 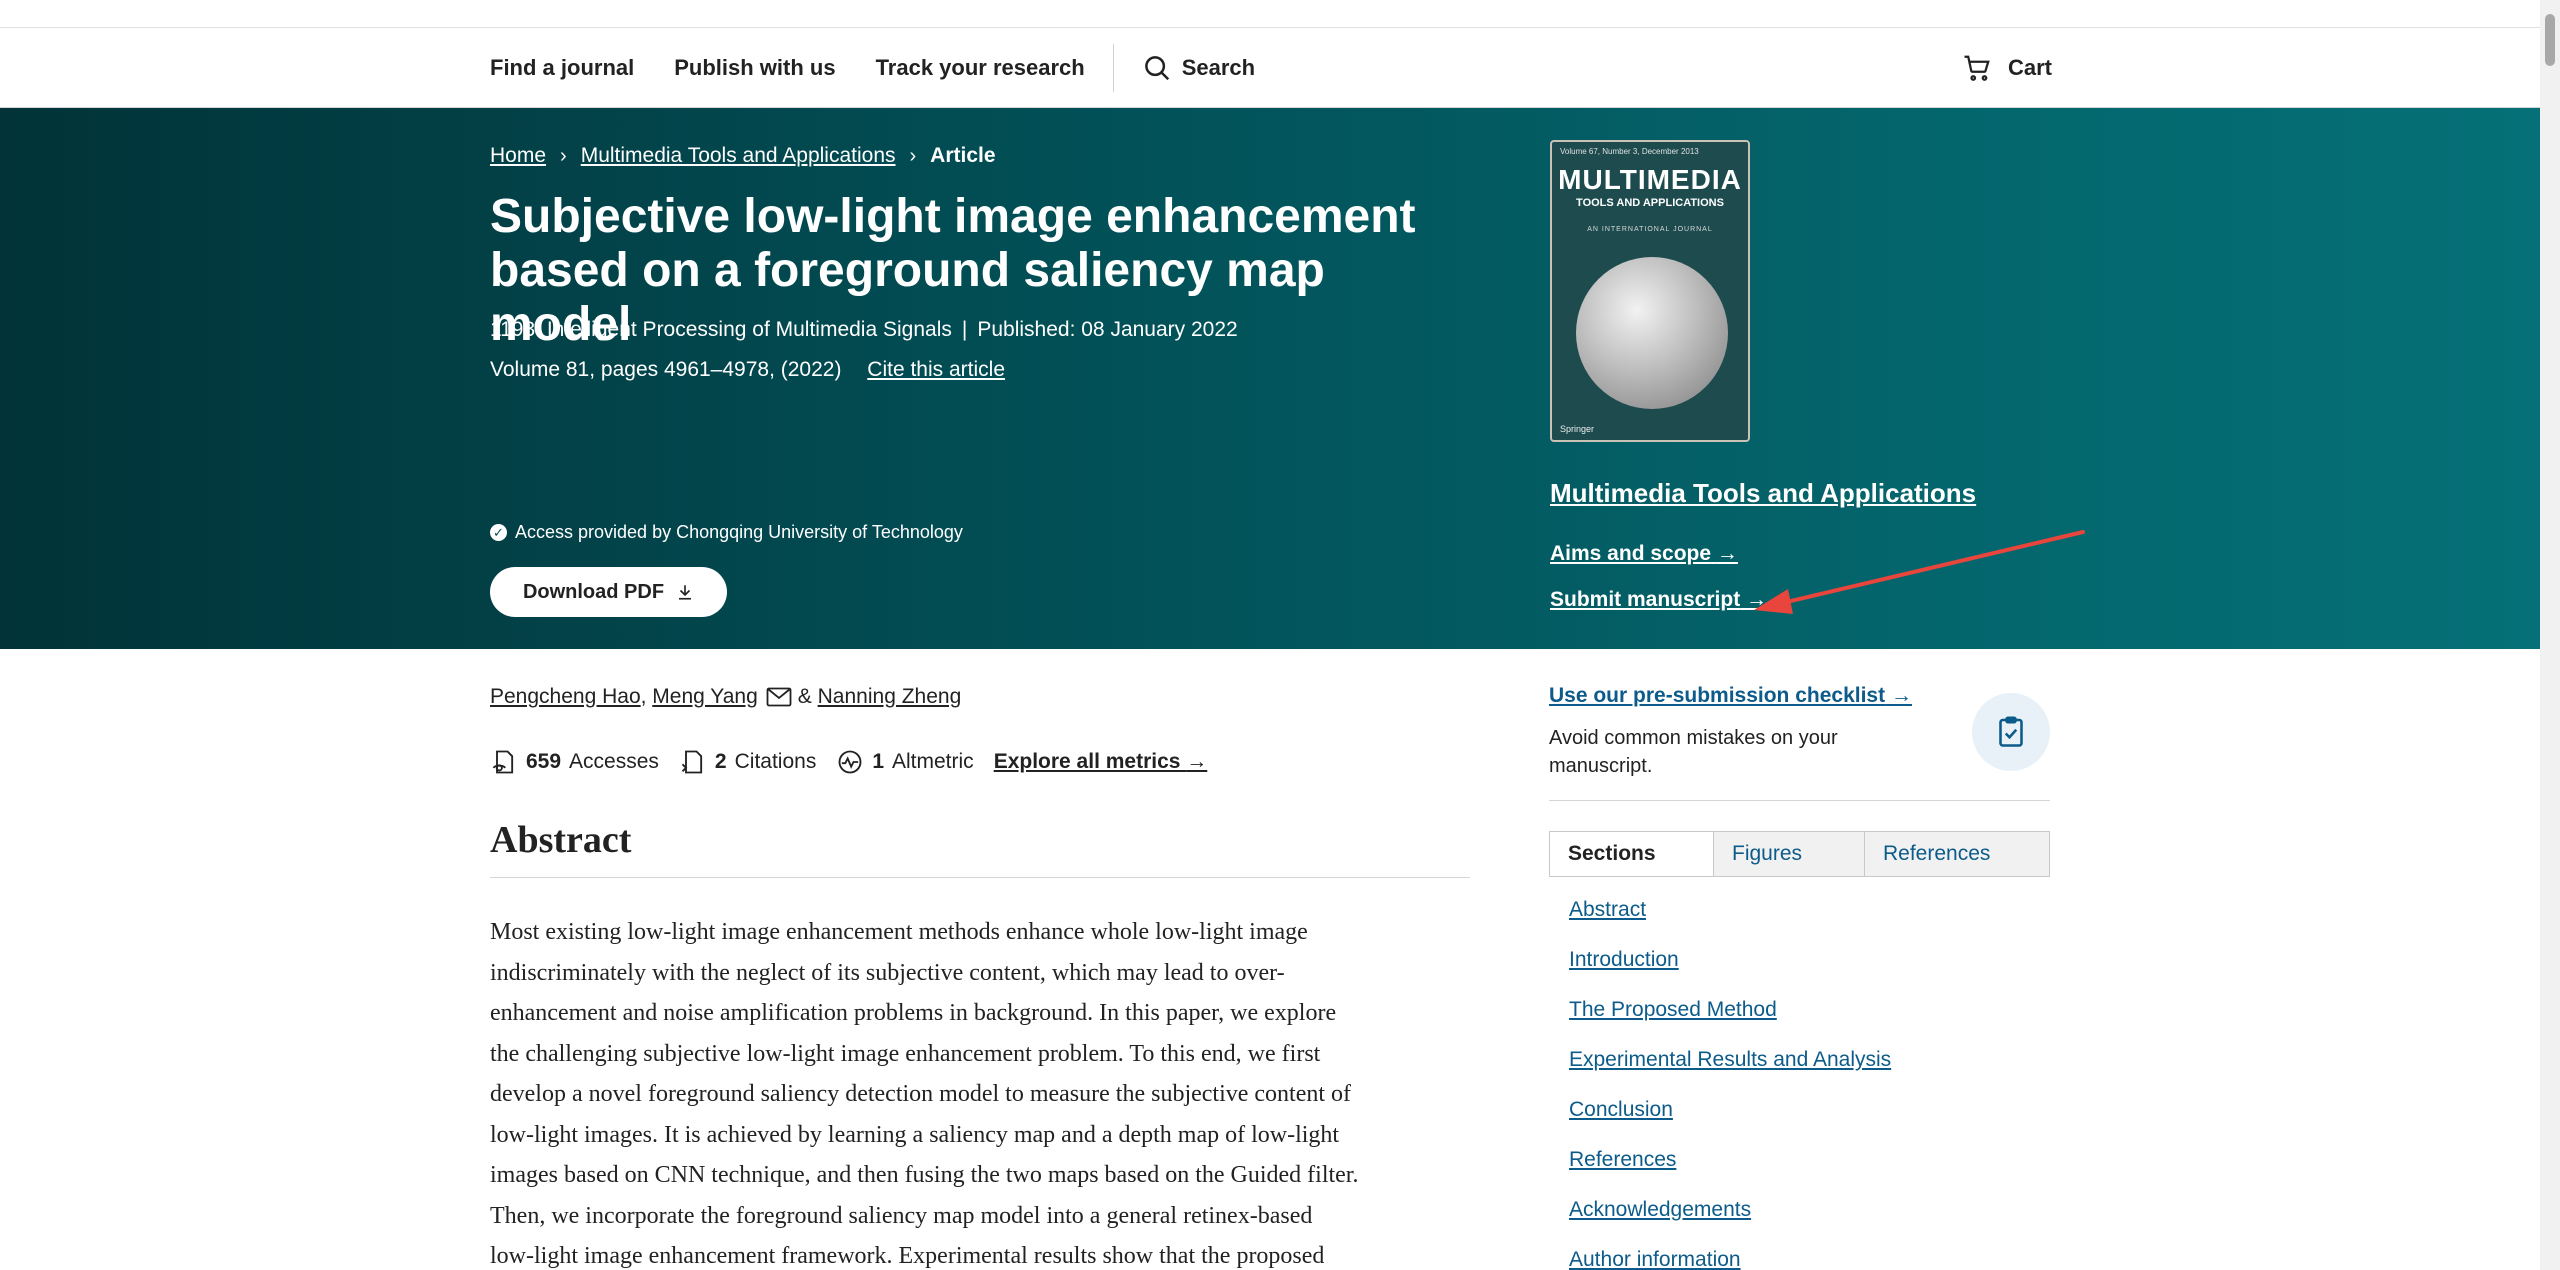 What do you see at coordinates (503, 762) in the screenshot?
I see `accesses-icon` at bounding box center [503, 762].